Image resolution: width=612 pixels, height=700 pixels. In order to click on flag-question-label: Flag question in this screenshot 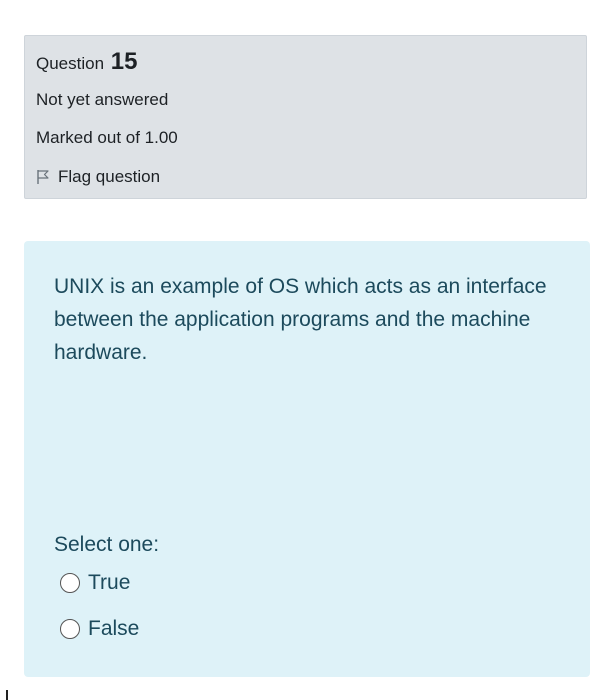, I will do `click(109, 176)`.